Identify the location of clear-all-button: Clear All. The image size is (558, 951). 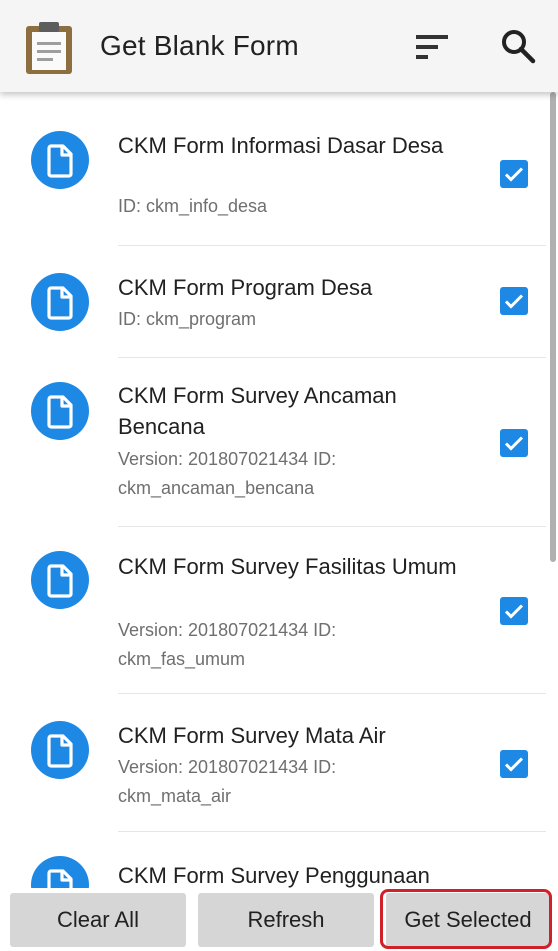
(98, 920).